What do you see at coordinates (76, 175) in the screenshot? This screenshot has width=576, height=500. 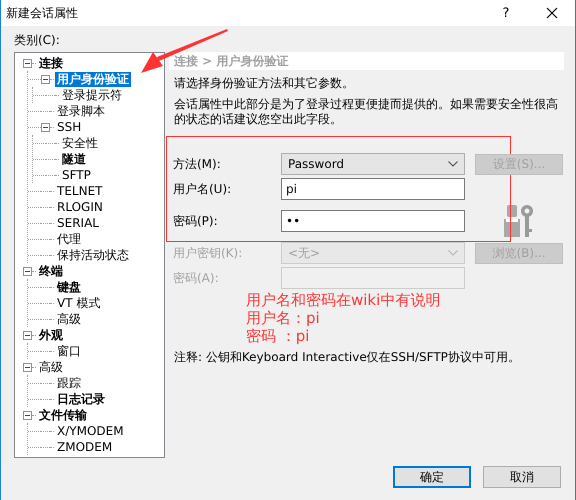 I see `tree-item: SFTP` at bounding box center [76, 175].